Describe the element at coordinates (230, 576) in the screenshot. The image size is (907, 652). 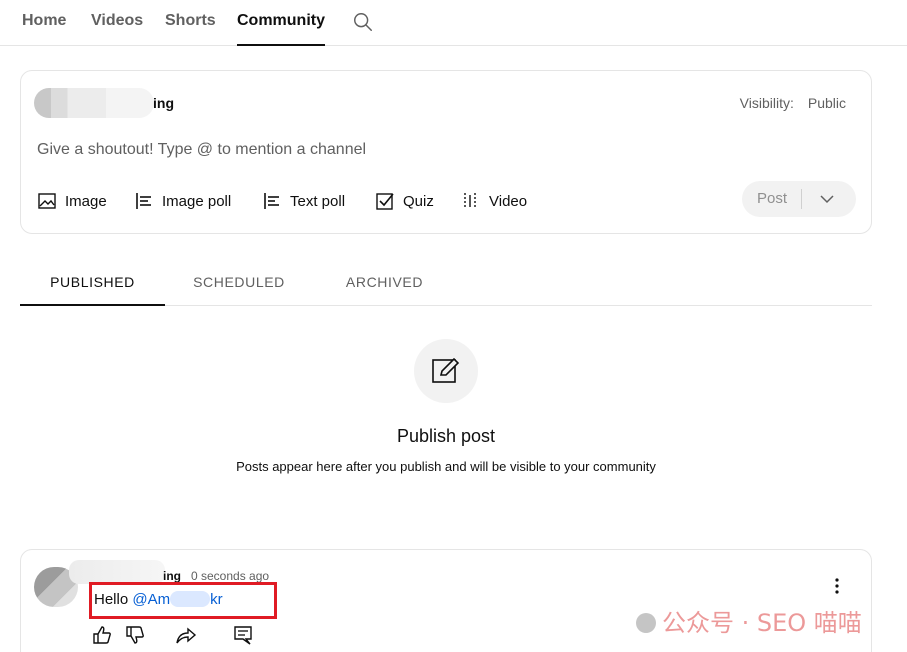
I see `post-timestamp: 0 seconds ago` at that location.